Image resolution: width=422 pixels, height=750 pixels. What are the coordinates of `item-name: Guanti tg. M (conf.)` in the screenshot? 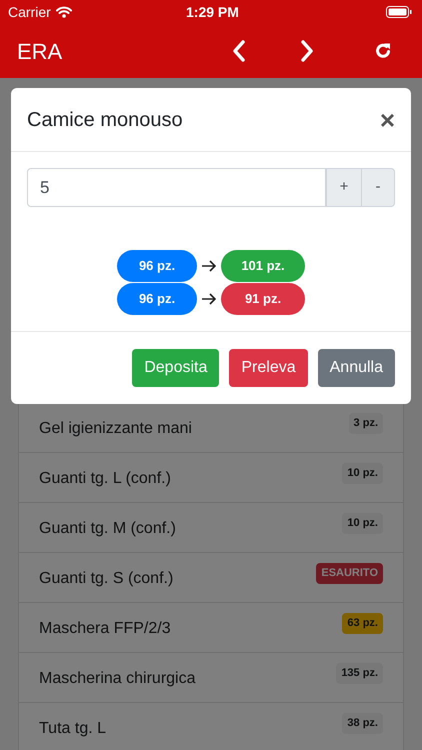 It's located at (107, 529).